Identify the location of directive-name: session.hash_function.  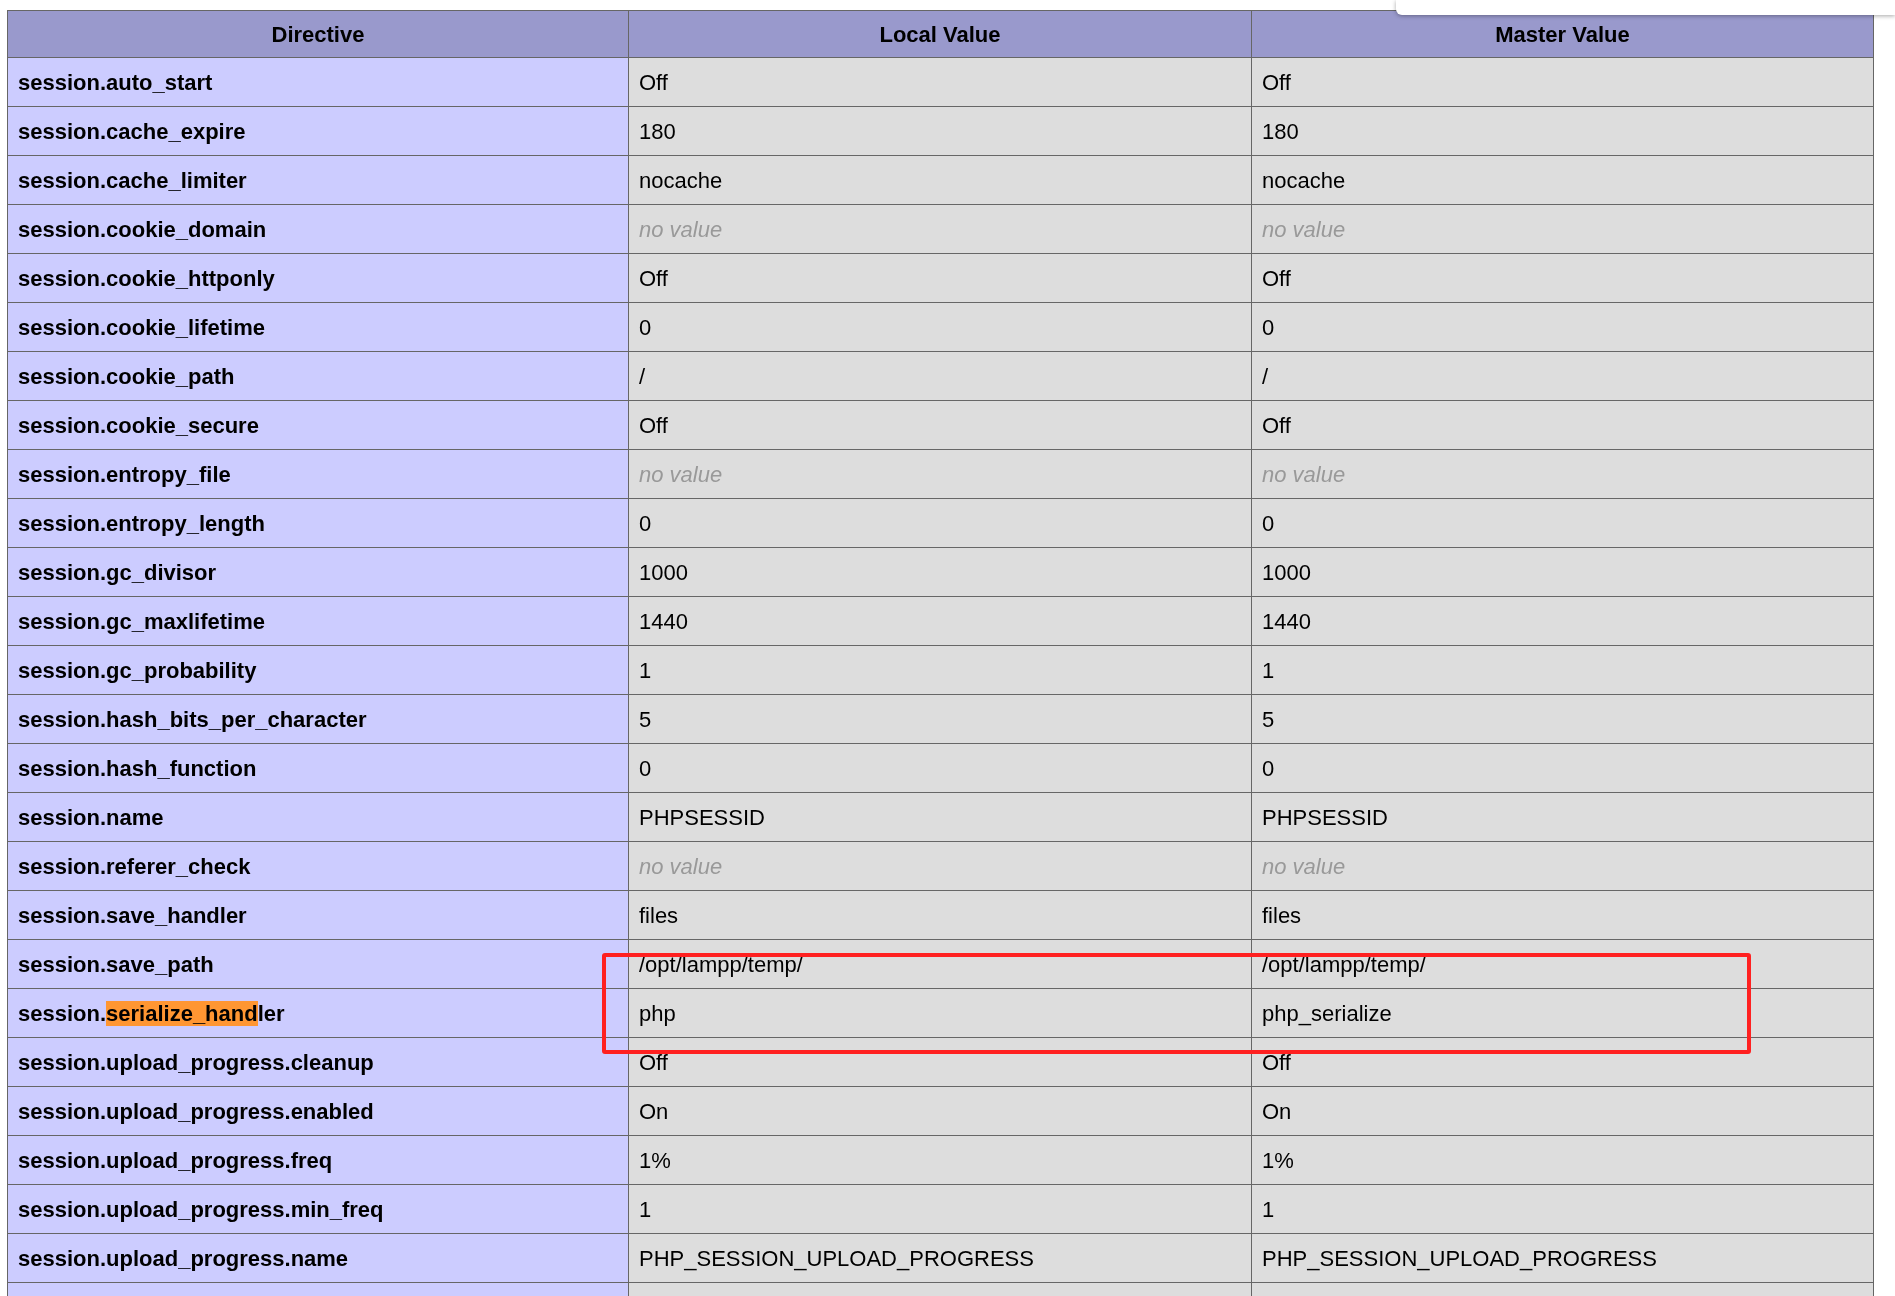
(137, 768).